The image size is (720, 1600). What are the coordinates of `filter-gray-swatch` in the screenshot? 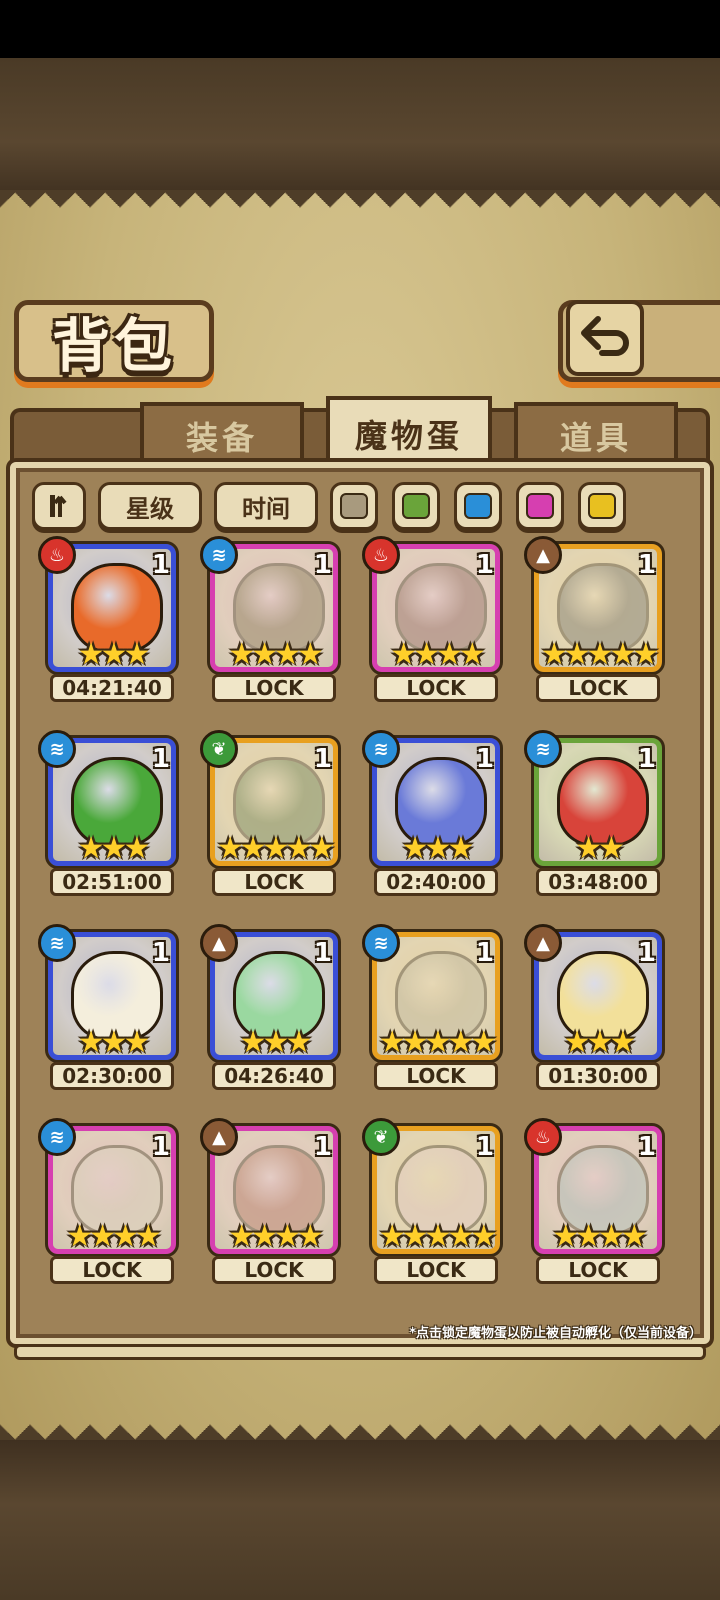 It's located at (354, 506).